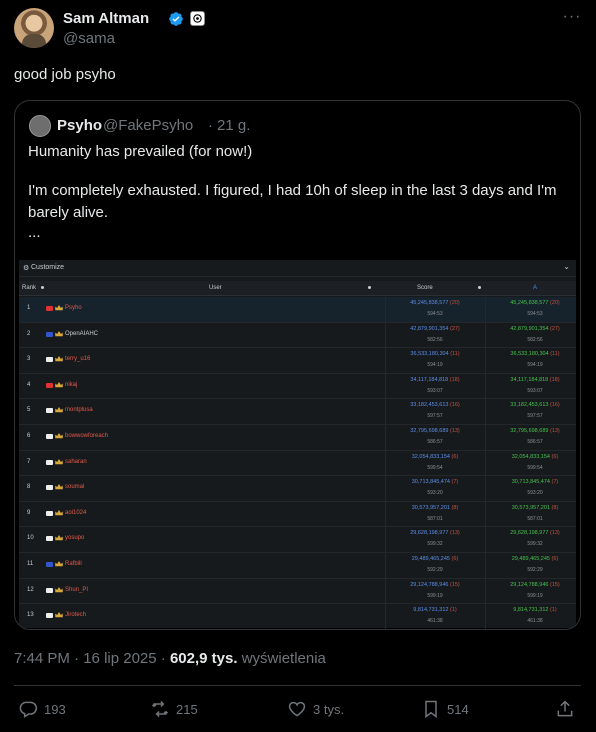  What do you see at coordinates (71, 385) in the screenshot?
I see `row-user: nikaj` at bounding box center [71, 385].